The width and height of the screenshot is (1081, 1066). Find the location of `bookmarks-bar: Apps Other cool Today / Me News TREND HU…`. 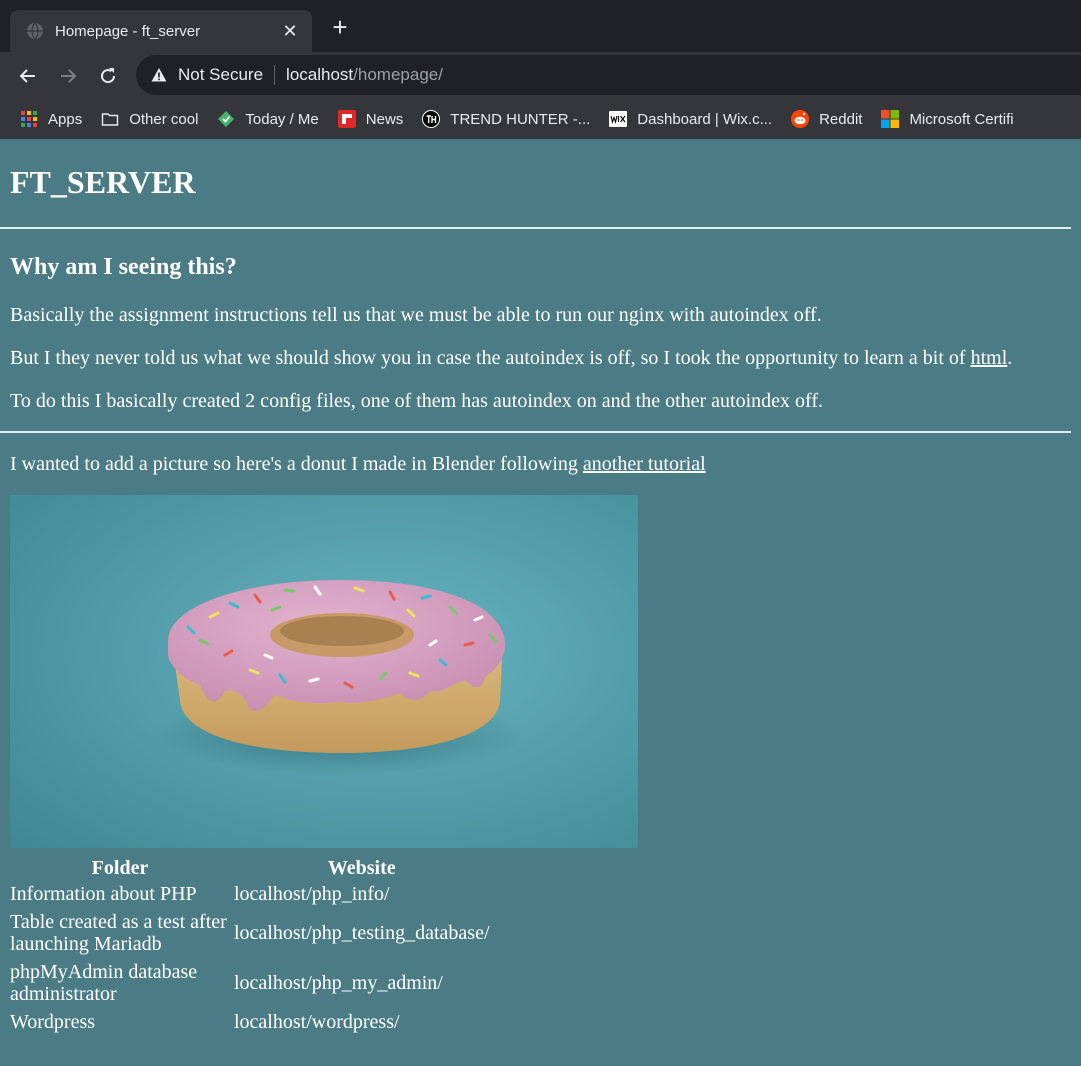

bookmarks-bar: Apps Other cool Today / Me News TREND HU… is located at coordinates (540, 119).